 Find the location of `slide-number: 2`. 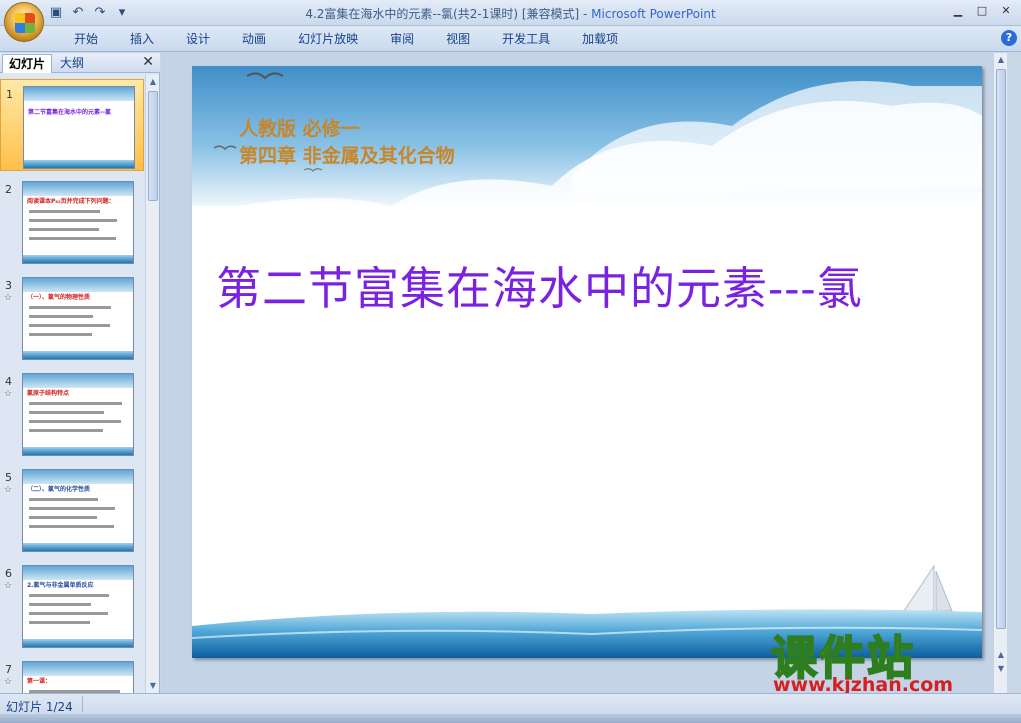

slide-number: 2 is located at coordinates (8, 189).